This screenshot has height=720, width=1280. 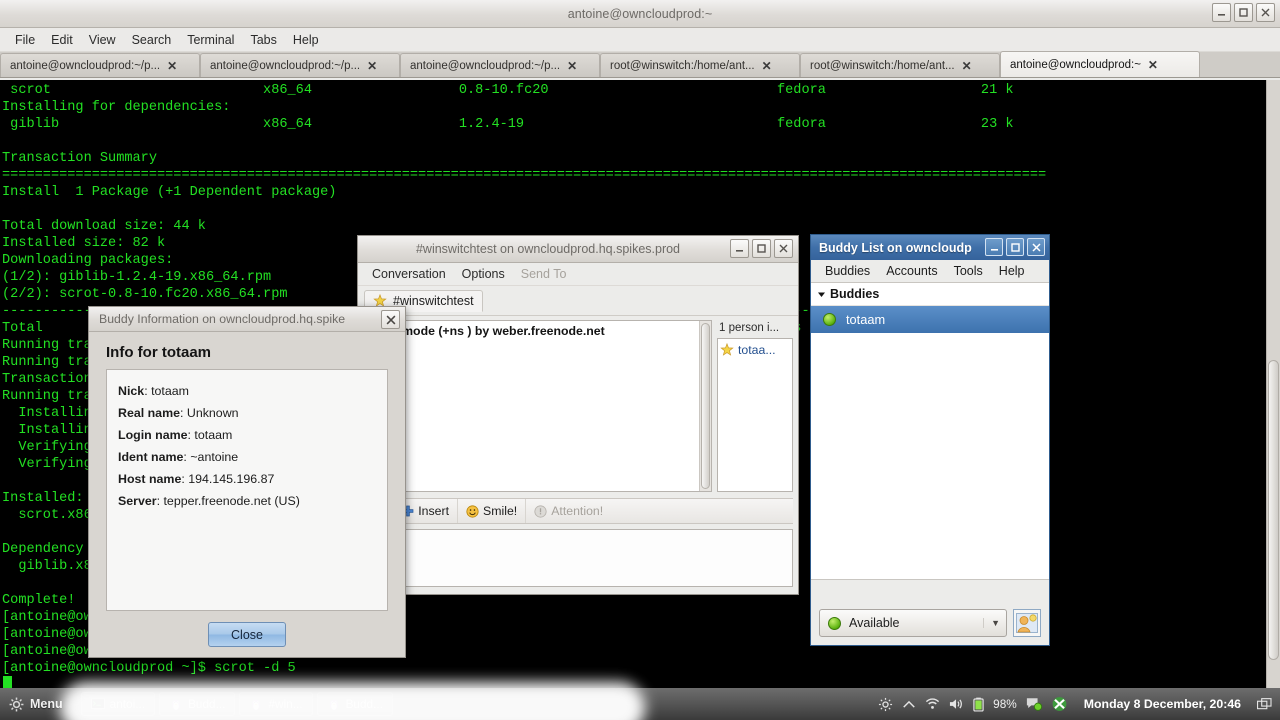 What do you see at coordinates (956, 704) in the screenshot?
I see `volume-icon` at bounding box center [956, 704].